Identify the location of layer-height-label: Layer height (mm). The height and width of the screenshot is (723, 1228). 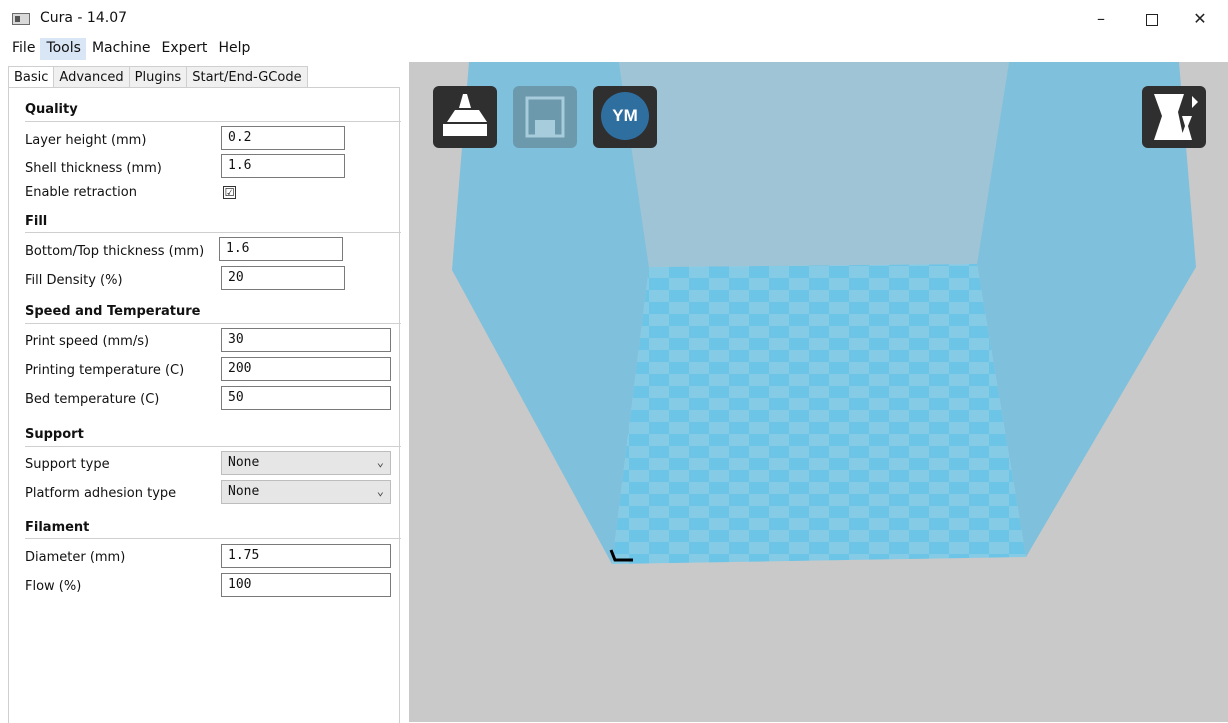
(86, 140).